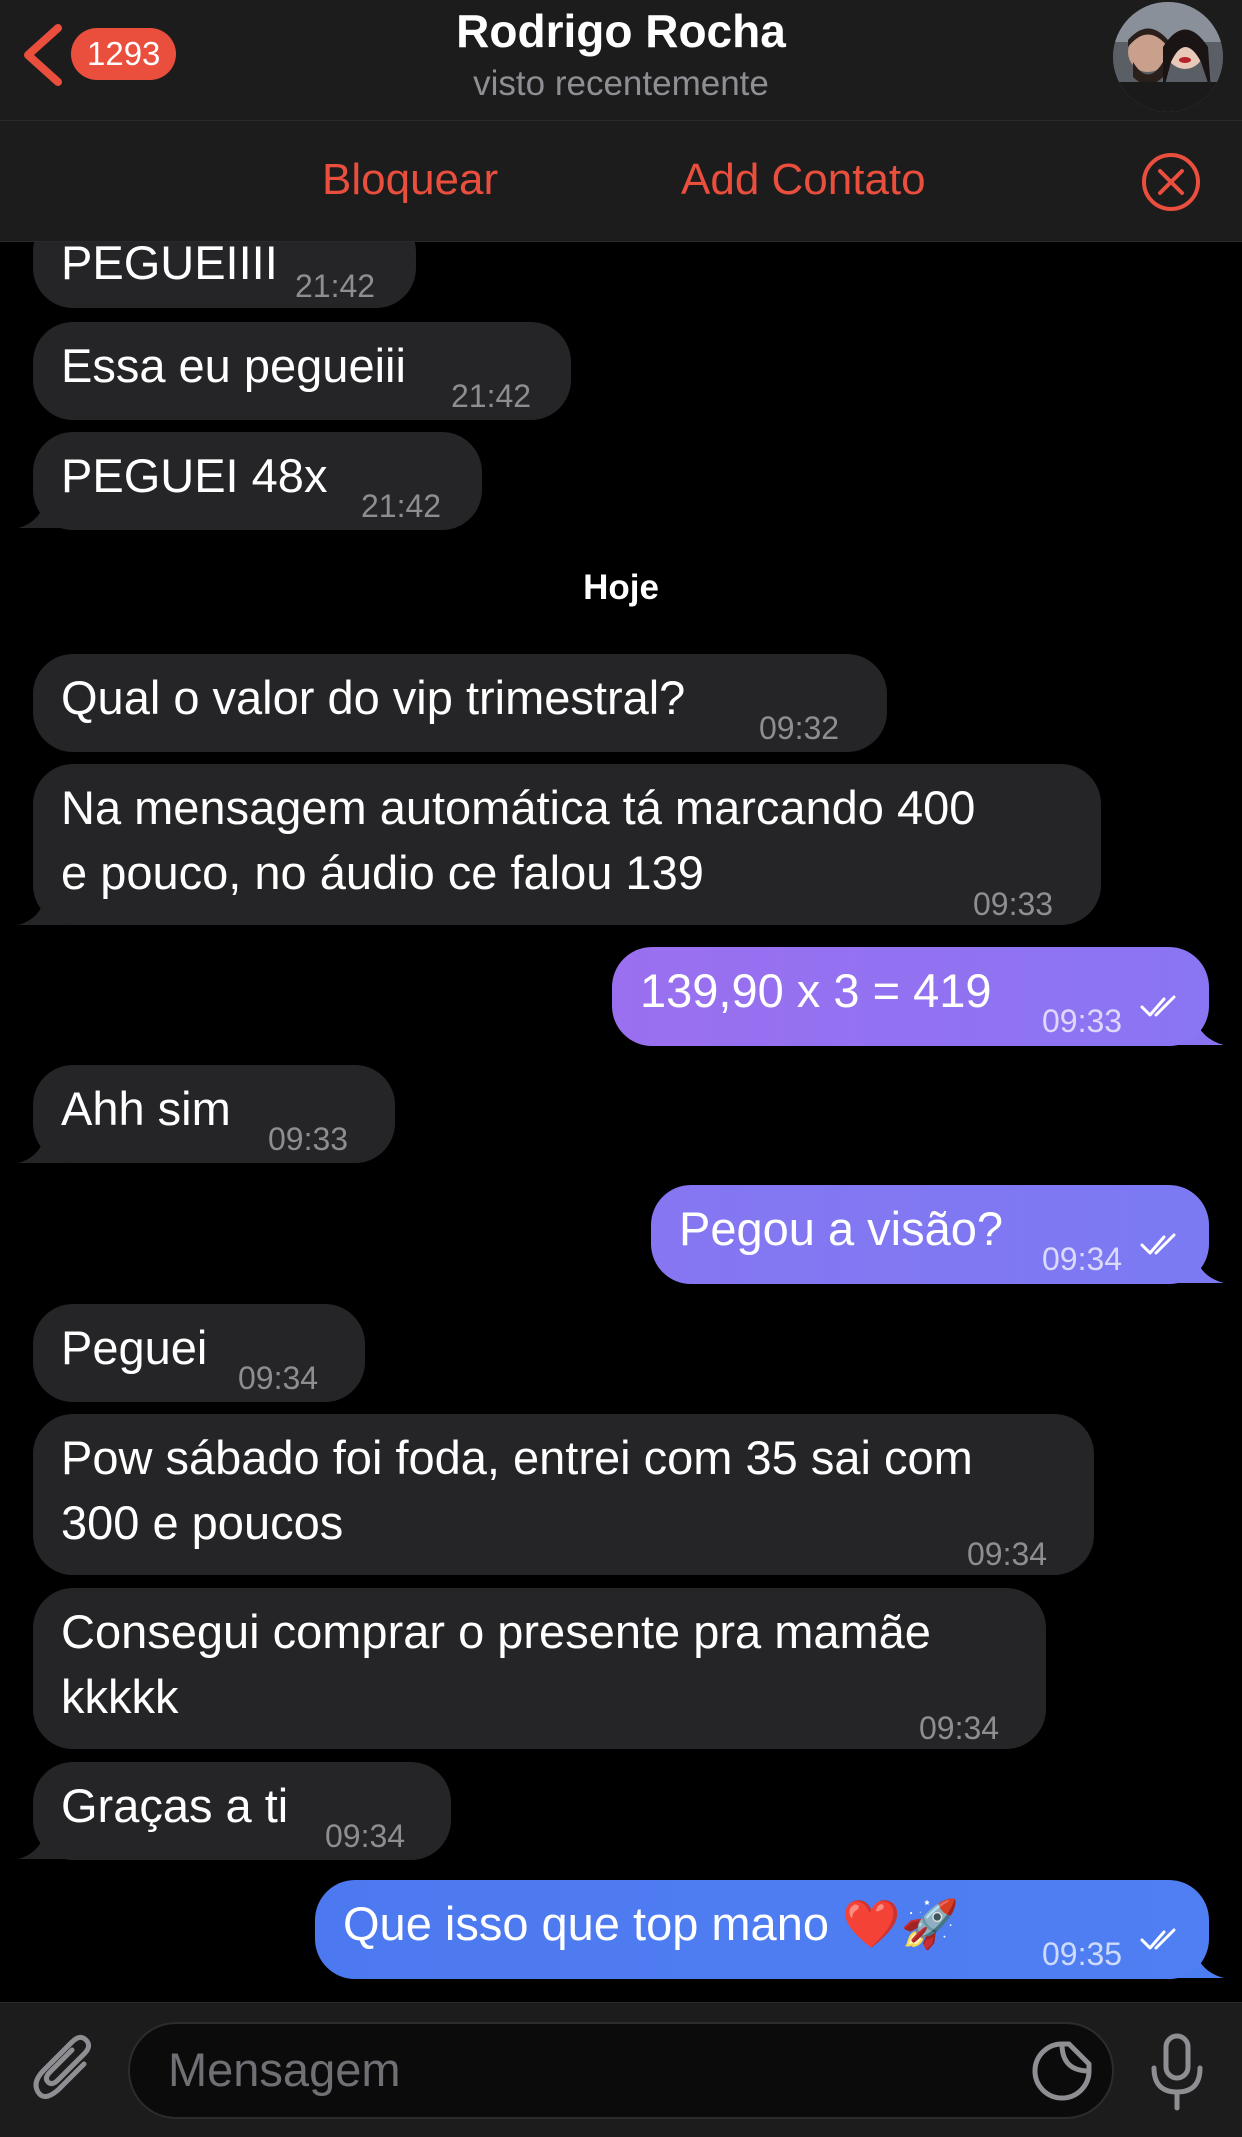  What do you see at coordinates (1171, 182) in the screenshot?
I see `close-icon` at bounding box center [1171, 182].